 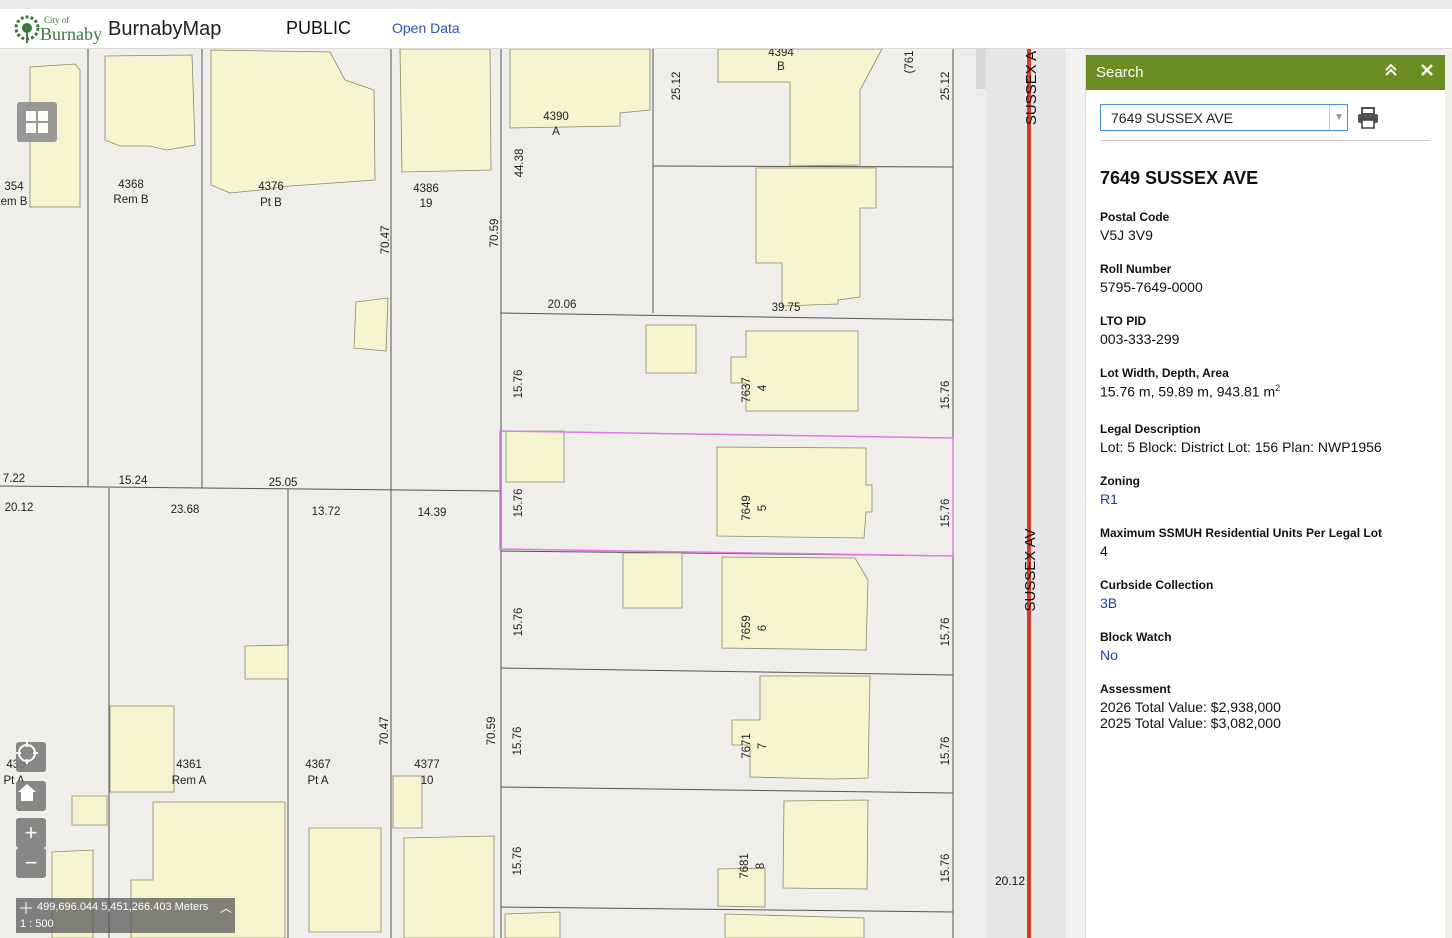 I want to click on lot-label: 7671, so click(x=747, y=746).